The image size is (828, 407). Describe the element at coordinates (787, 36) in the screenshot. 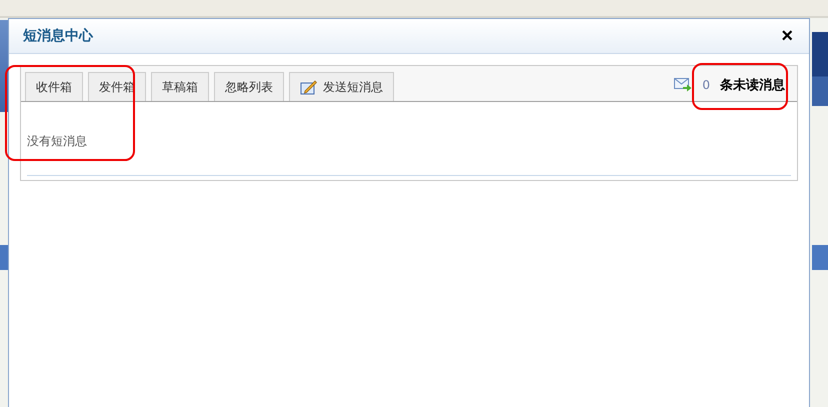

I see `close-button: ×` at that location.